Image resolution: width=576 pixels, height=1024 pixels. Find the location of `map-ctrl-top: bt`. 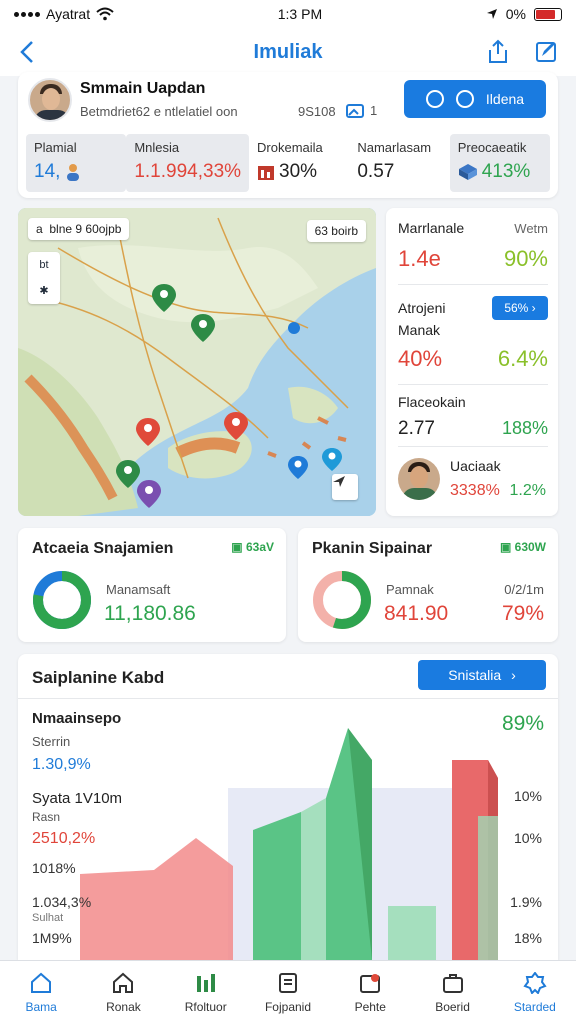

map-ctrl-top: bt is located at coordinates (43, 265).